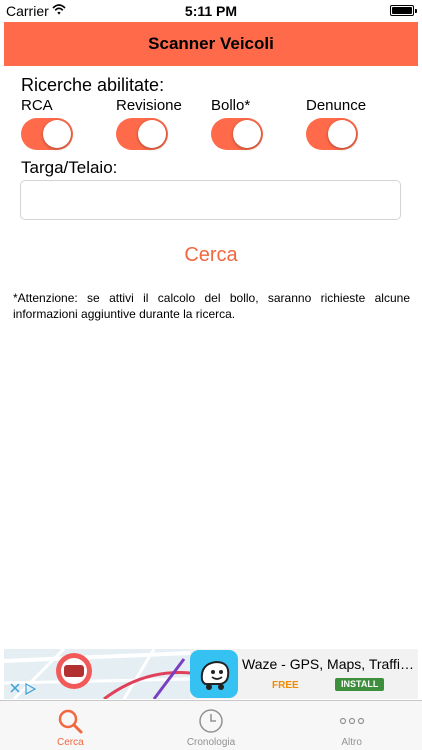 This screenshot has height=750, width=422. What do you see at coordinates (231, 105) in the screenshot?
I see `toggle-label-bollo: Bollo*` at bounding box center [231, 105].